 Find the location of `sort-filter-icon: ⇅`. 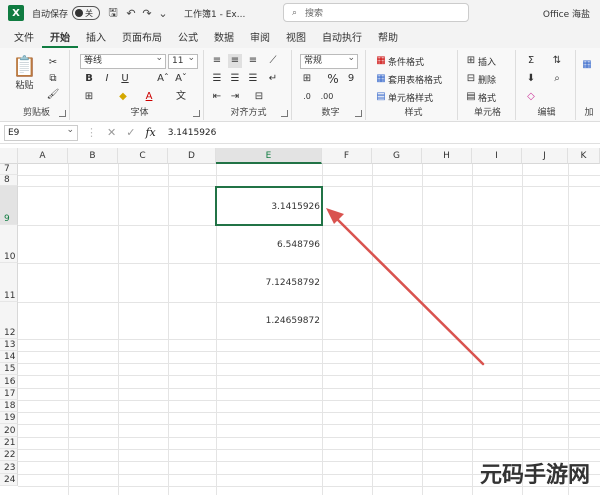

sort-filter-icon: ⇅ is located at coordinates (557, 61).